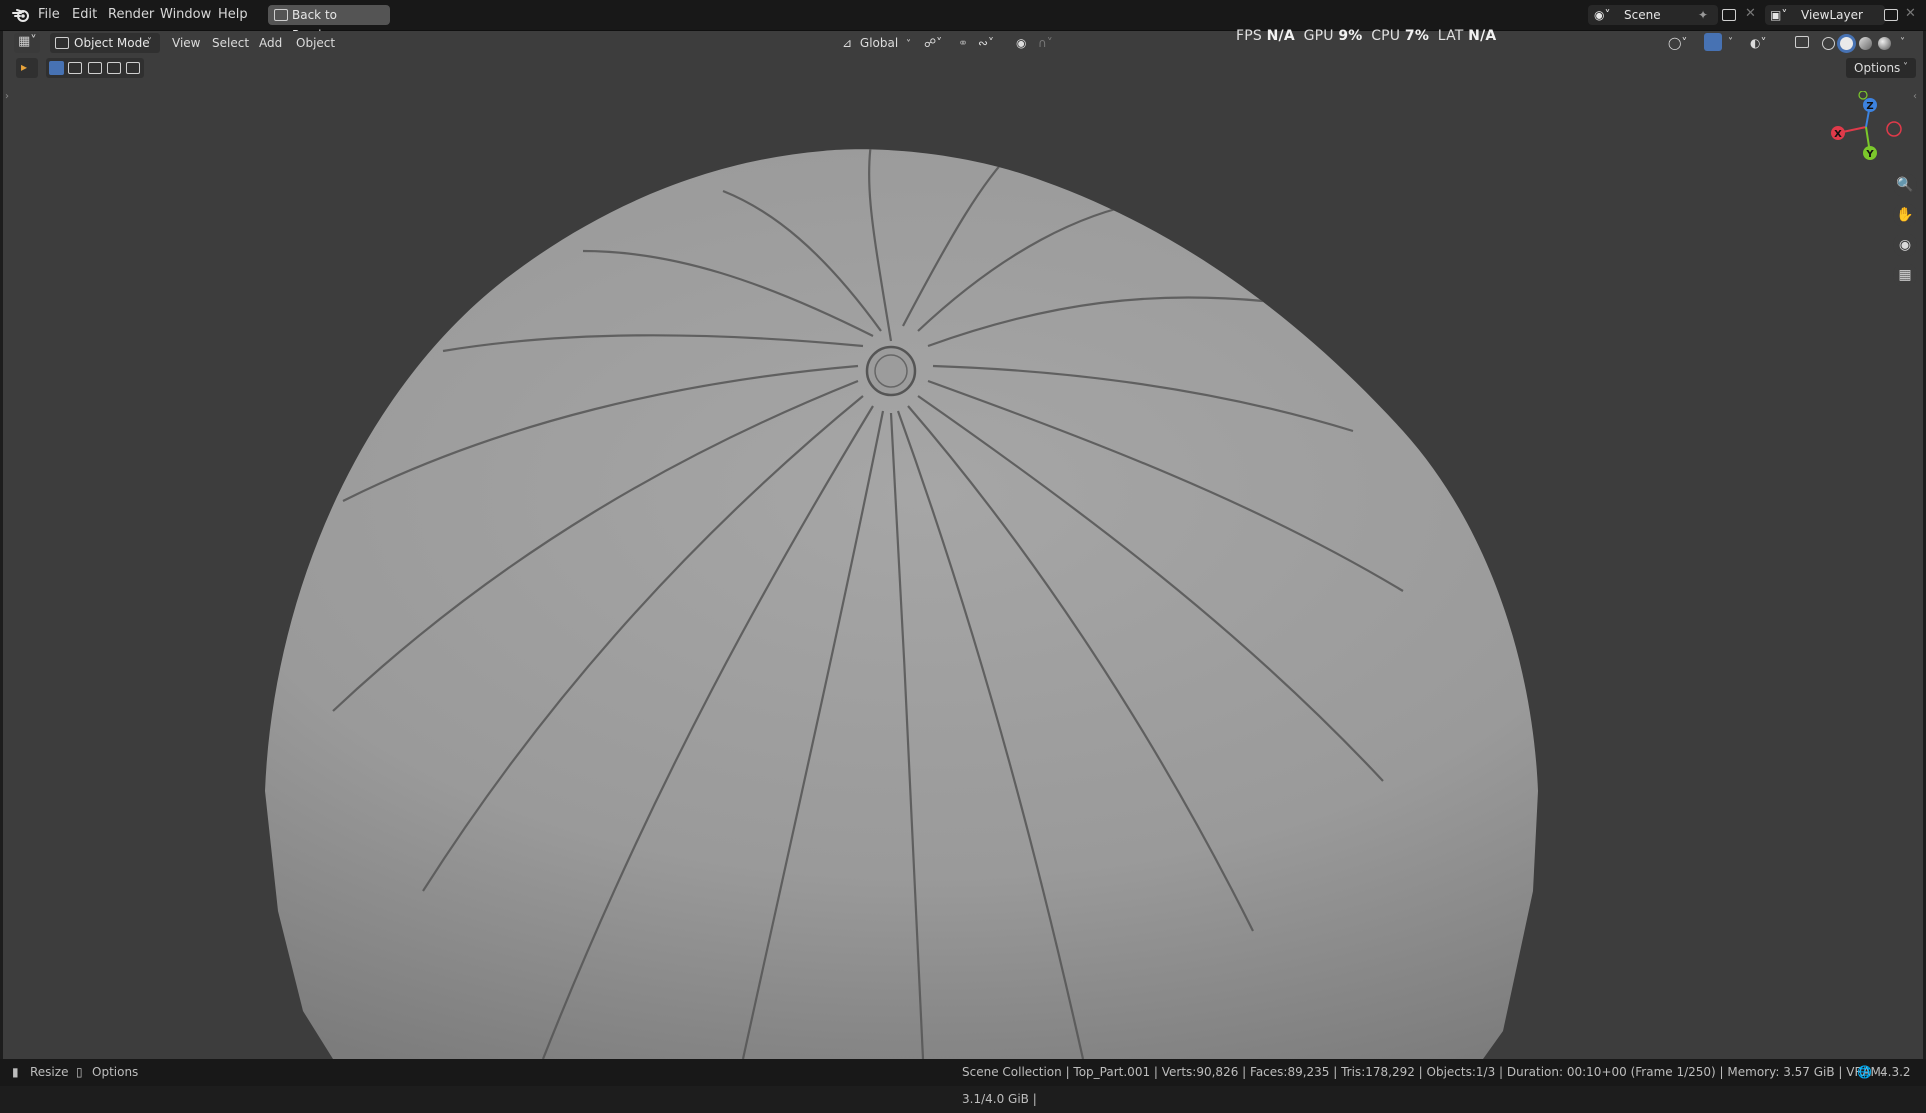 The width and height of the screenshot is (1926, 1113). What do you see at coordinates (1832, 15) in the screenshot?
I see `view-layer-name: ViewLayer` at bounding box center [1832, 15].